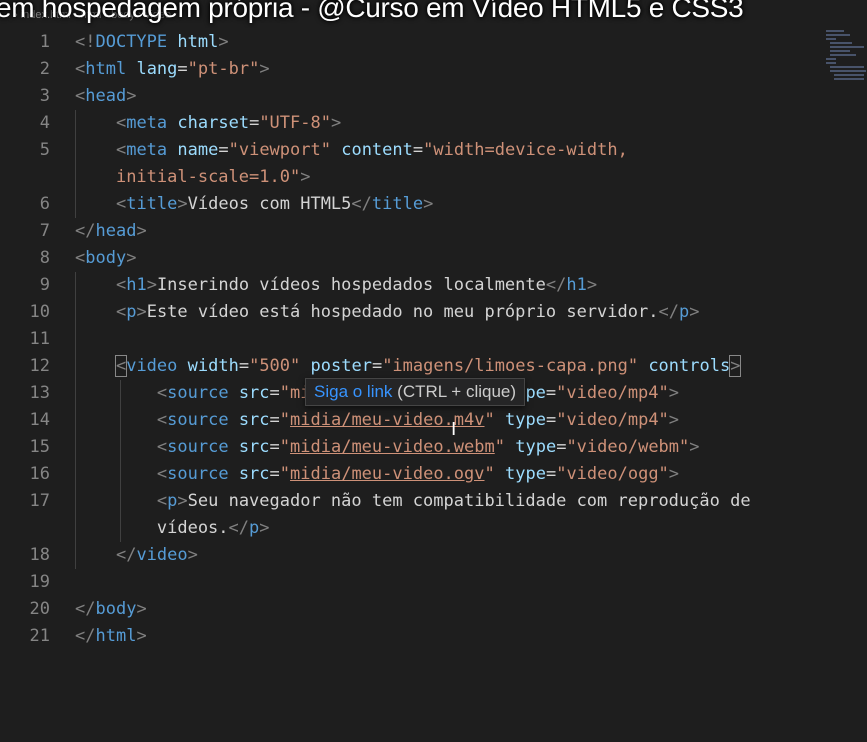 The width and height of the screenshot is (867, 742). I want to click on code-line: 1 <!DOCTYPE html>, so click(433, 42).